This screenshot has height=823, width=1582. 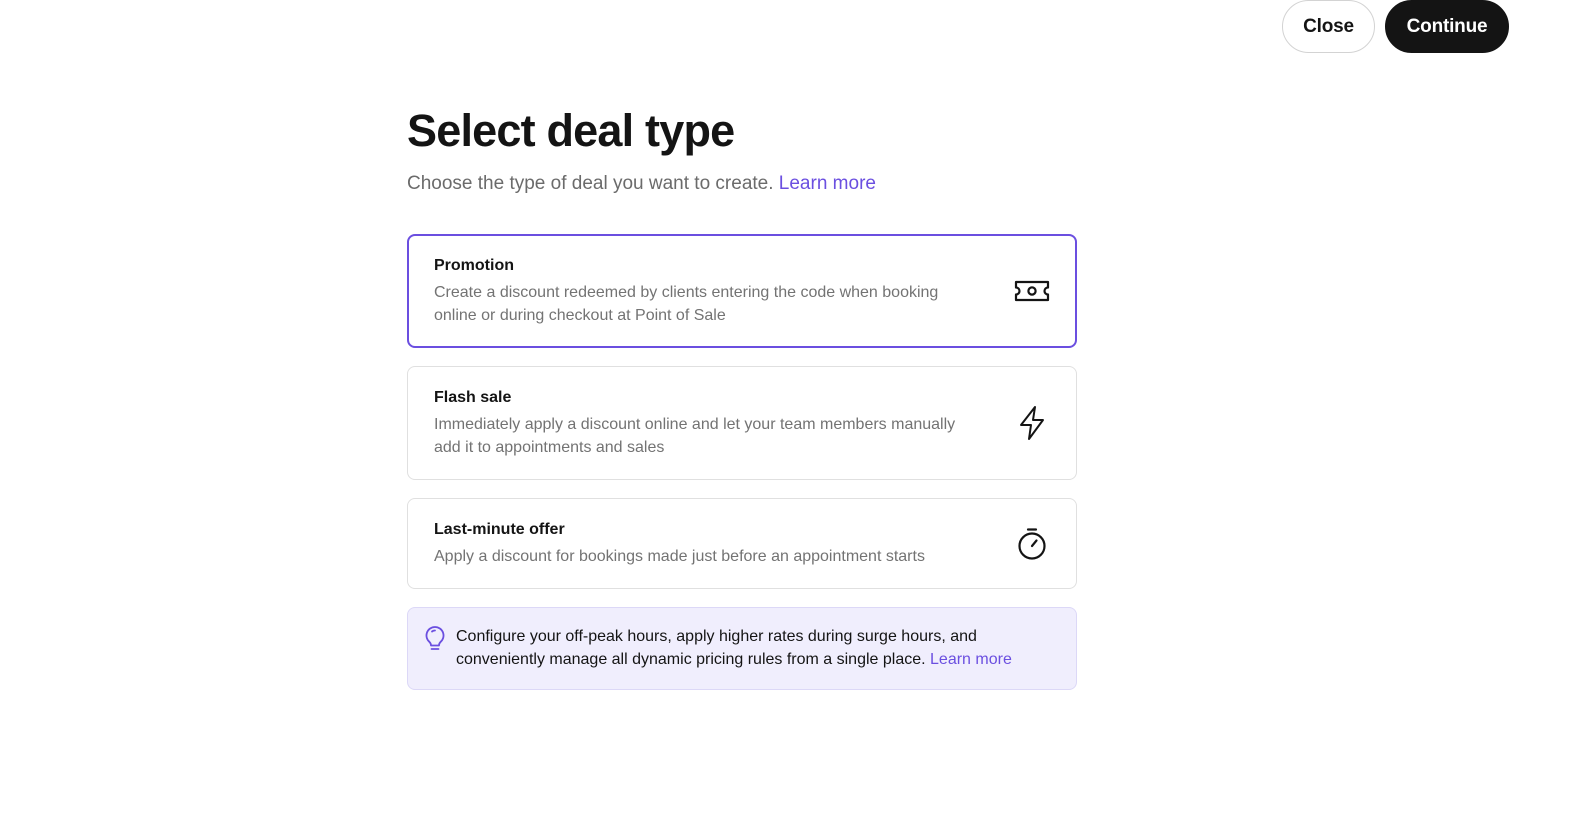 What do you see at coordinates (499, 529) in the screenshot?
I see `deal-type-title: Last-minute offer` at bounding box center [499, 529].